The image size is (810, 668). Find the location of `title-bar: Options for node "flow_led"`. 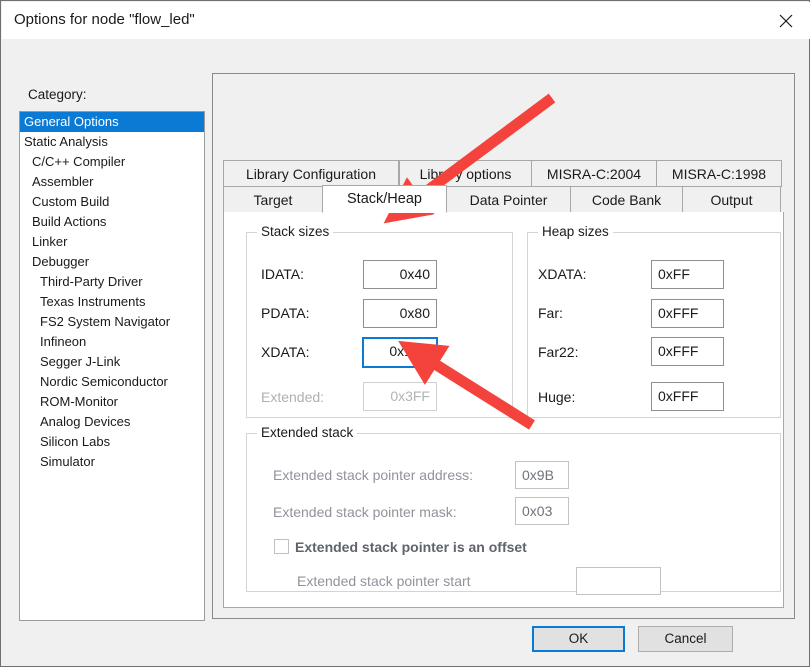

title-bar: Options for node "flow_led" is located at coordinates (406, 20).